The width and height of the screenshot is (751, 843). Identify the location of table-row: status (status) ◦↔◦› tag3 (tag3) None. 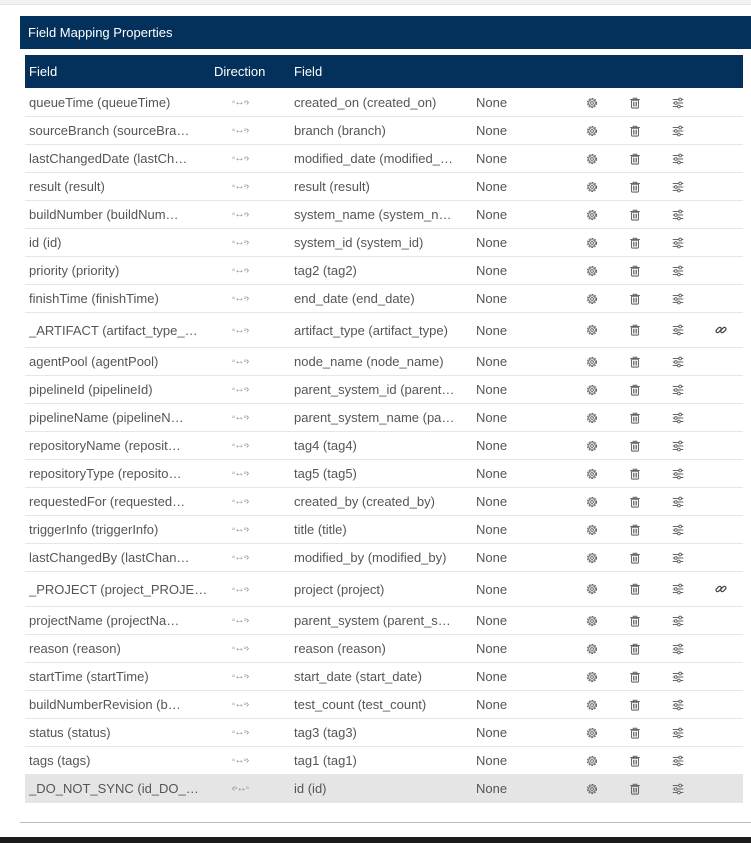
(384, 733).